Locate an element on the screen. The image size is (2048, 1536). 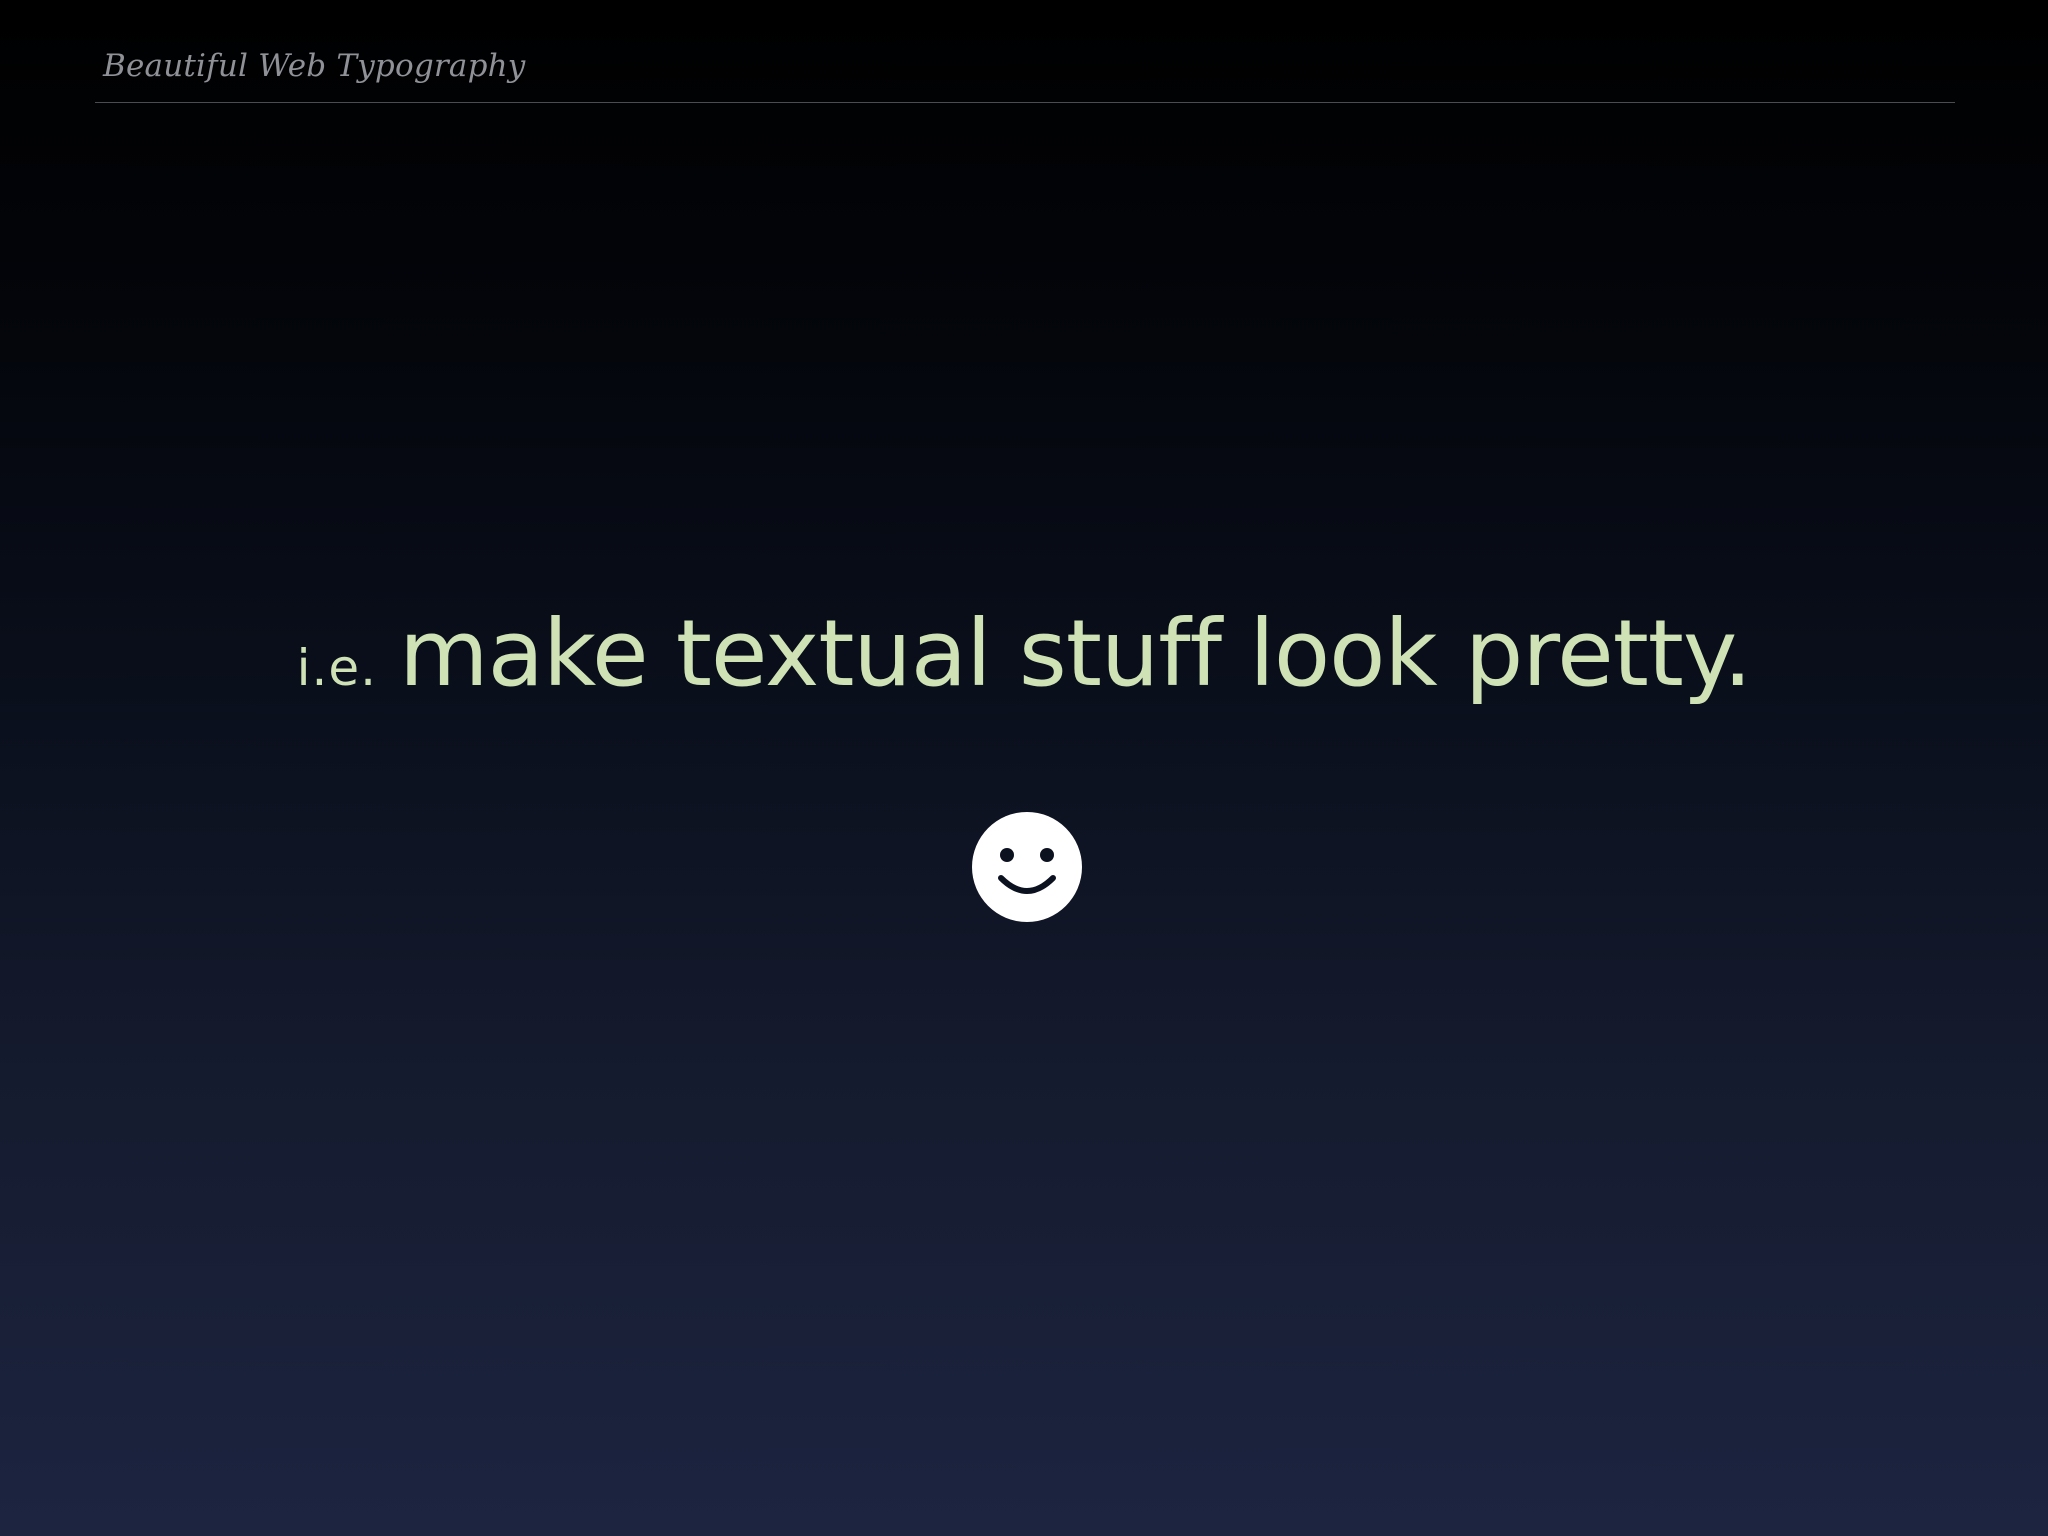
slide-title: Beautiful Web Typography is located at coordinates (314, 66).